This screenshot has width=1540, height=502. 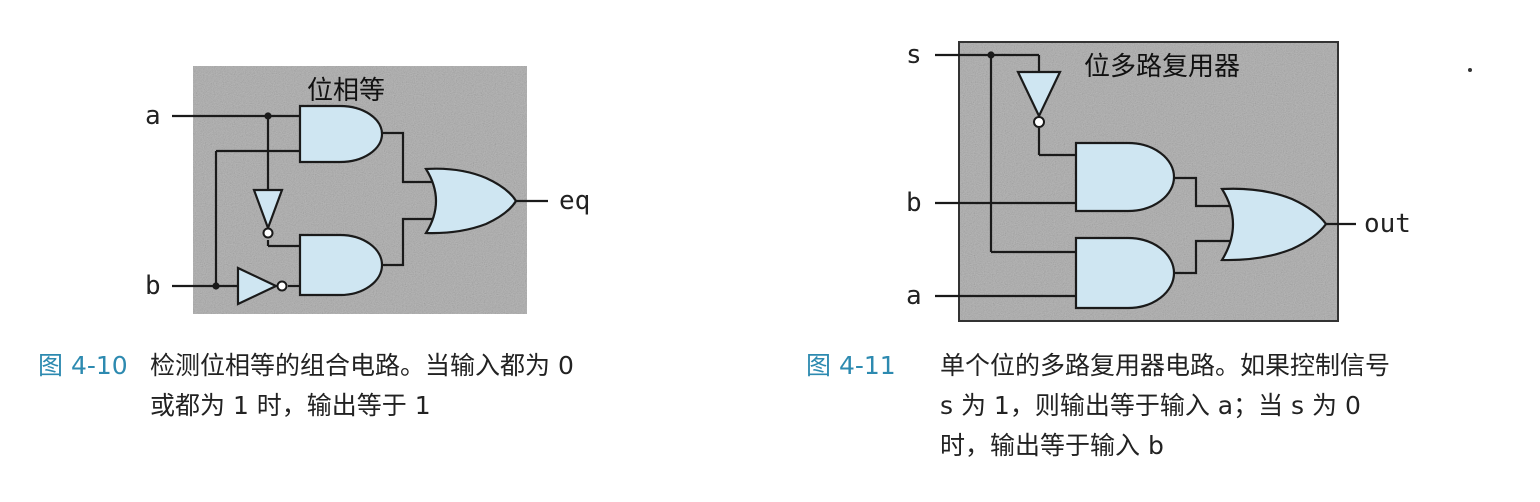 I want to click on input-a-mux-label: a, so click(x=914, y=296).